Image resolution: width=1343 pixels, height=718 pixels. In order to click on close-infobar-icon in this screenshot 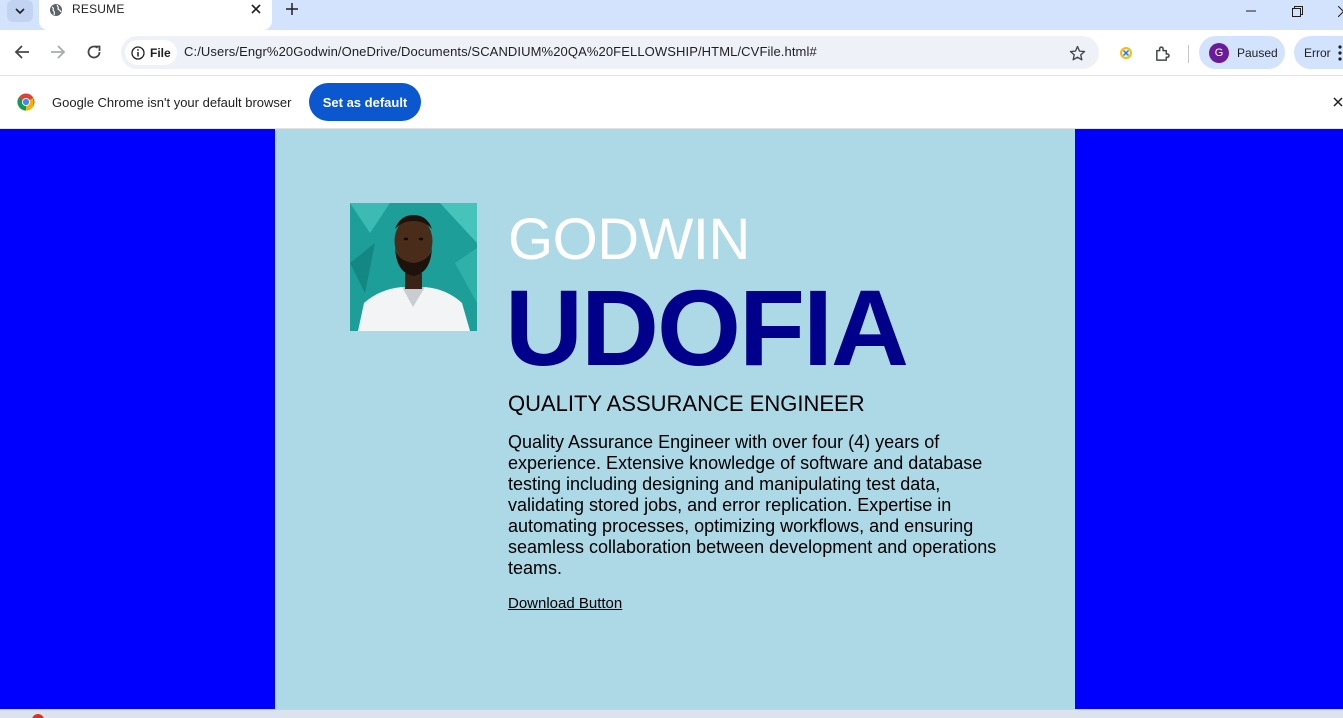, I will do `click(1337, 102)`.